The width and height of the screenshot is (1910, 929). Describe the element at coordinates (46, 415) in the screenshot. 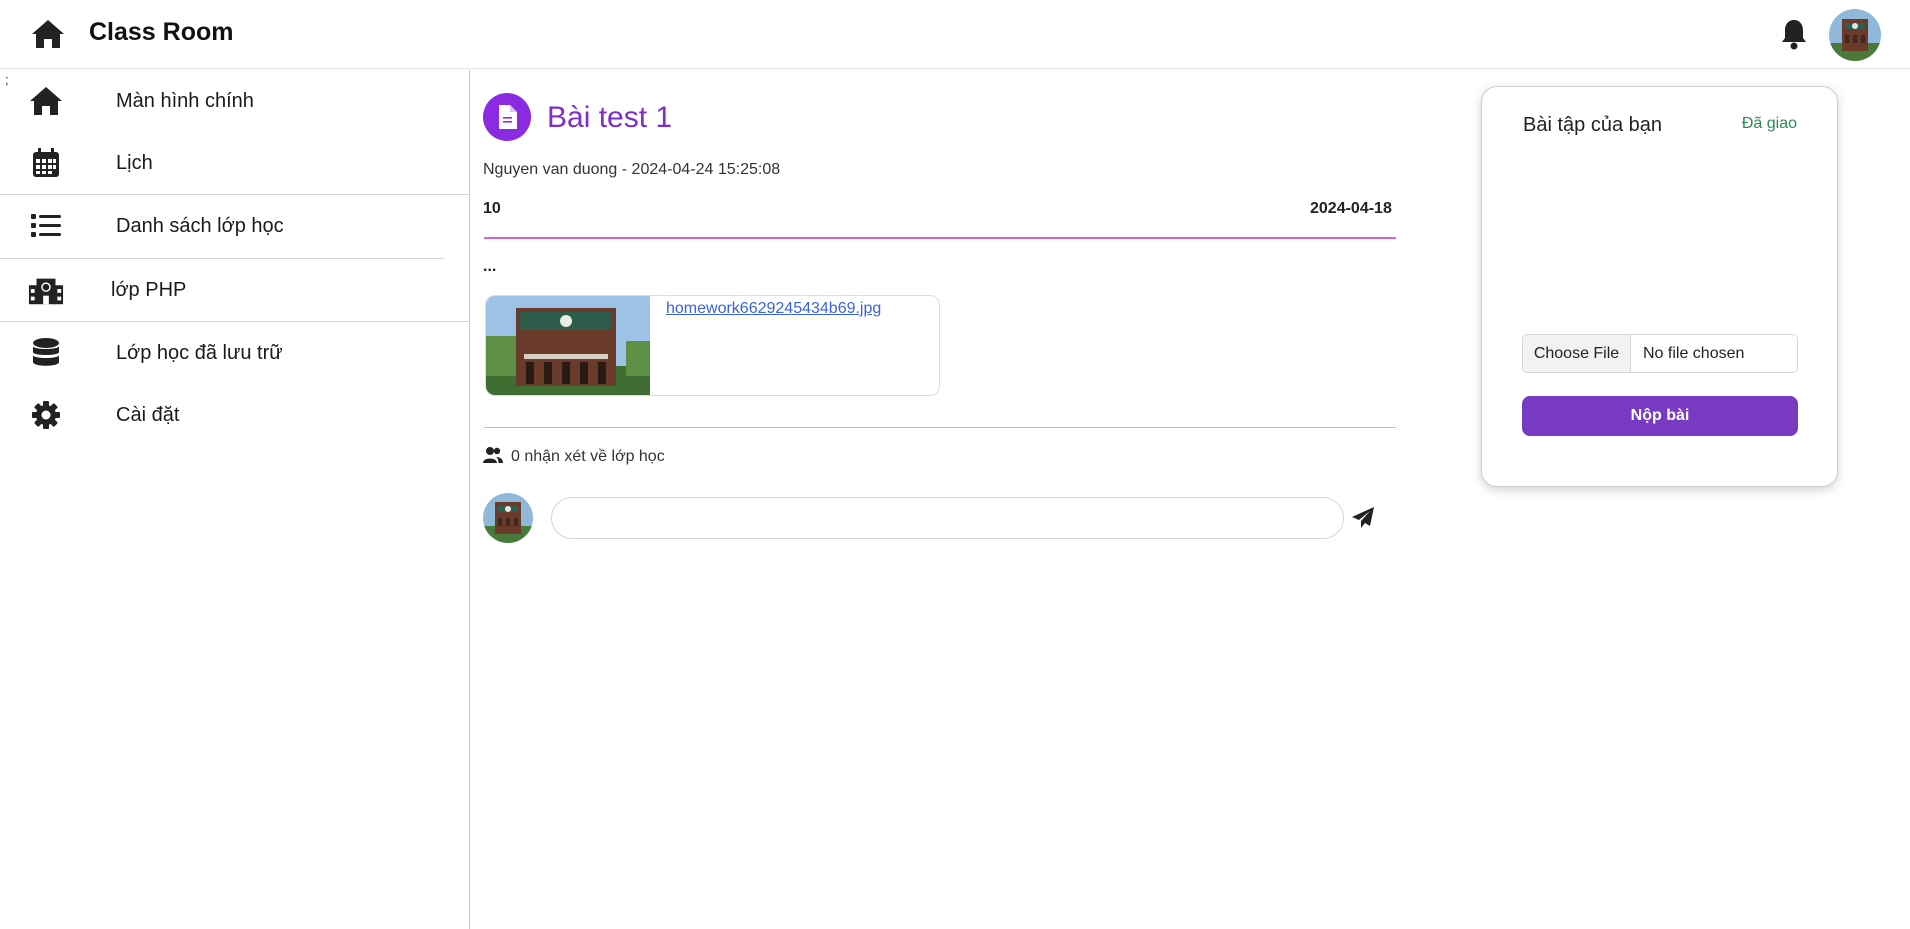

I see `gear-icon` at that location.